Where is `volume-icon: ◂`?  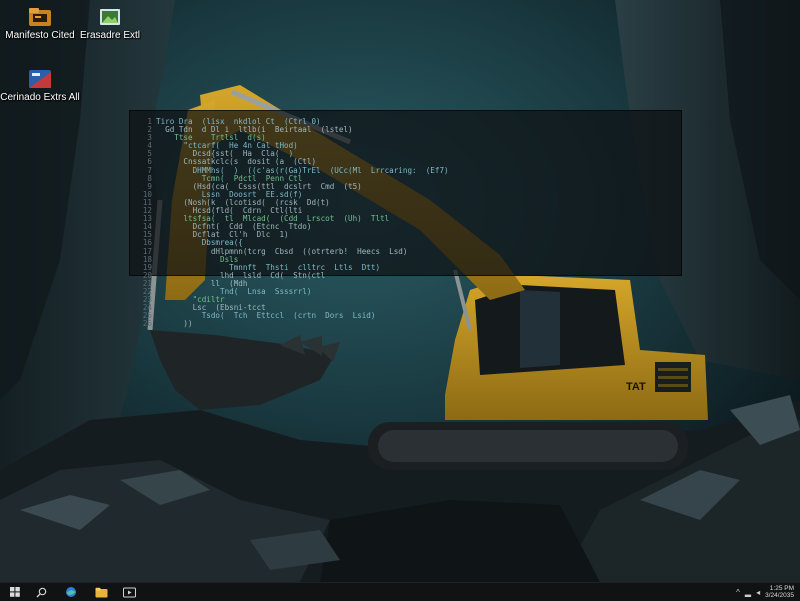
volume-icon: ◂ is located at coordinates (758, 592).